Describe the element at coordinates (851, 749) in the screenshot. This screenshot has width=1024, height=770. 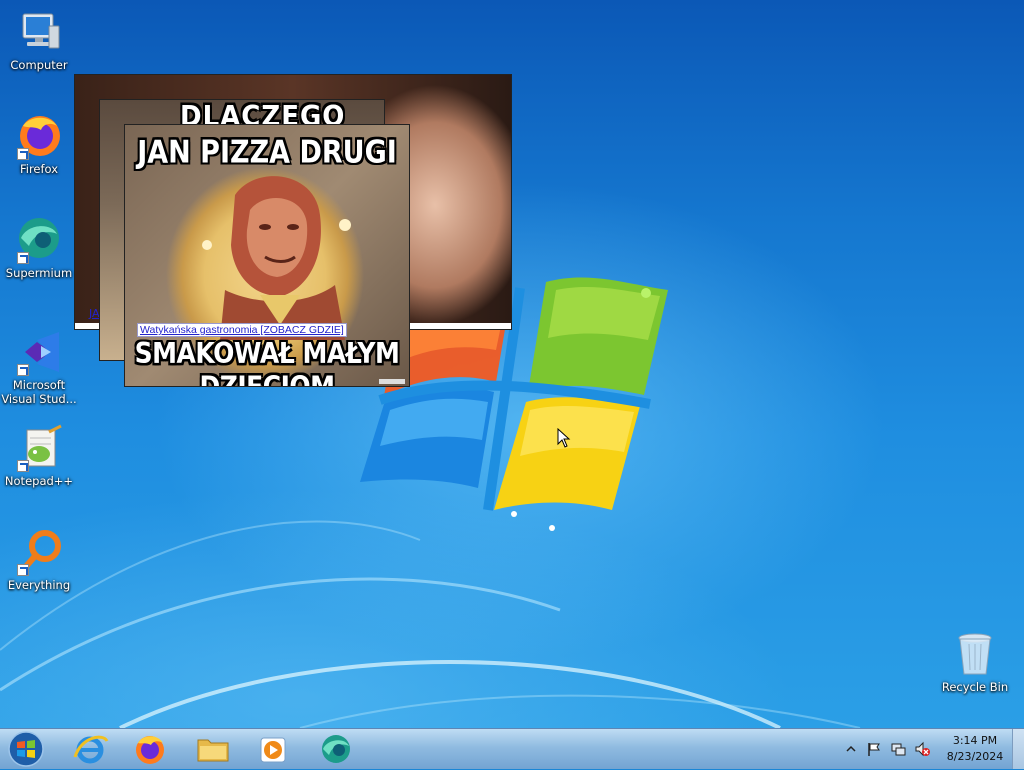
I see `show-hidden-icons-chevron` at that location.